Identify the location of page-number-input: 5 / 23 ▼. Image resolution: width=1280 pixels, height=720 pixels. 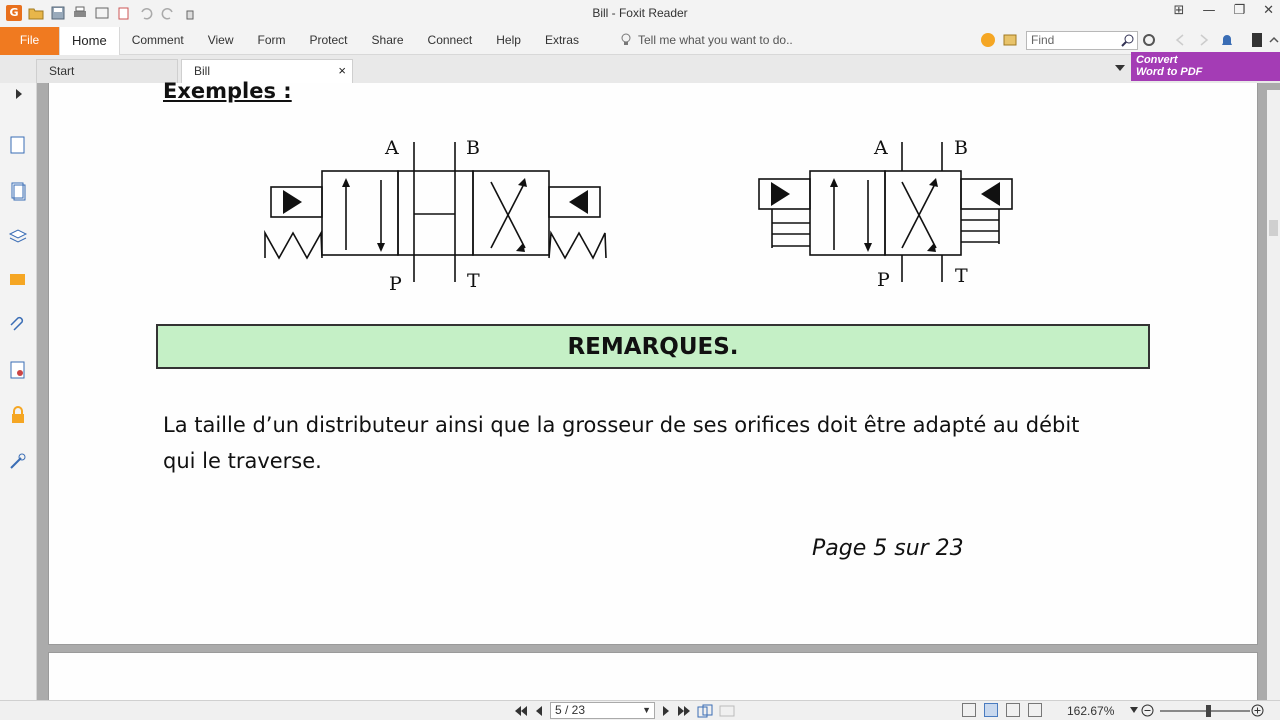
(602, 710).